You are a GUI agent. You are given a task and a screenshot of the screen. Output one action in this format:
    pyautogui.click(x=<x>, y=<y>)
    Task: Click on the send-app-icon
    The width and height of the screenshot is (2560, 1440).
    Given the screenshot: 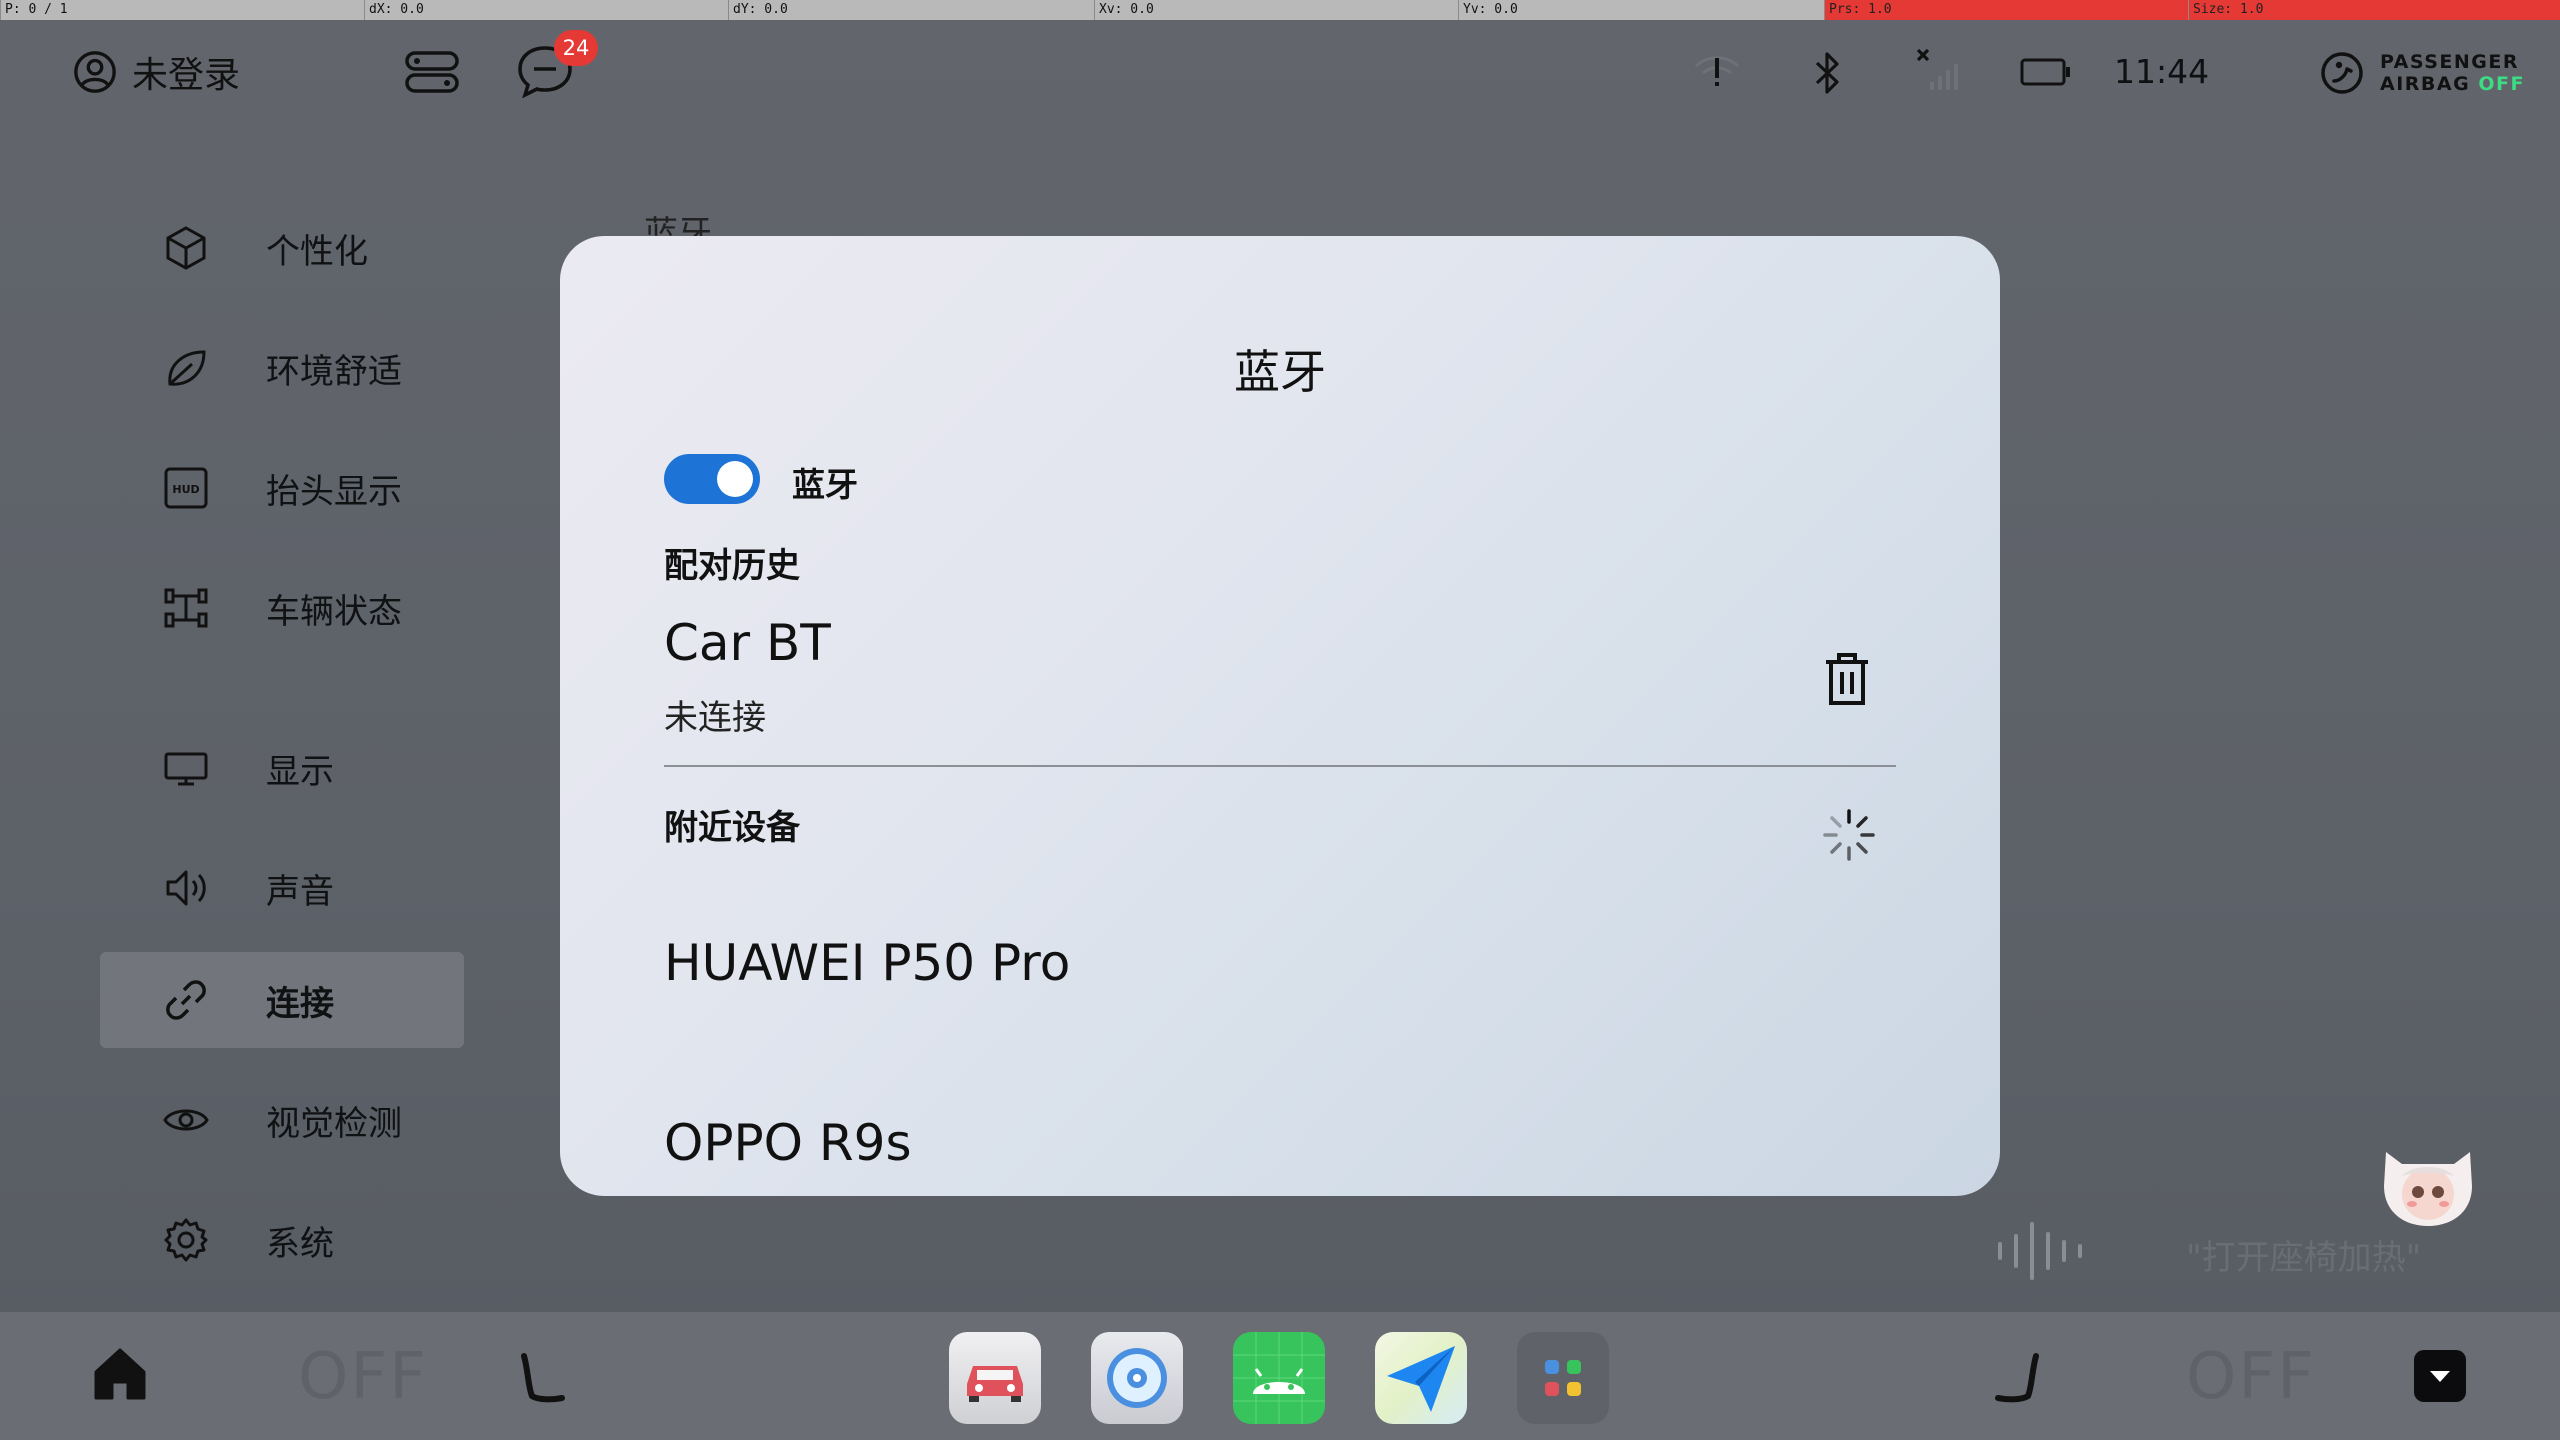 What is the action you would take?
    pyautogui.click(x=1421, y=1378)
    